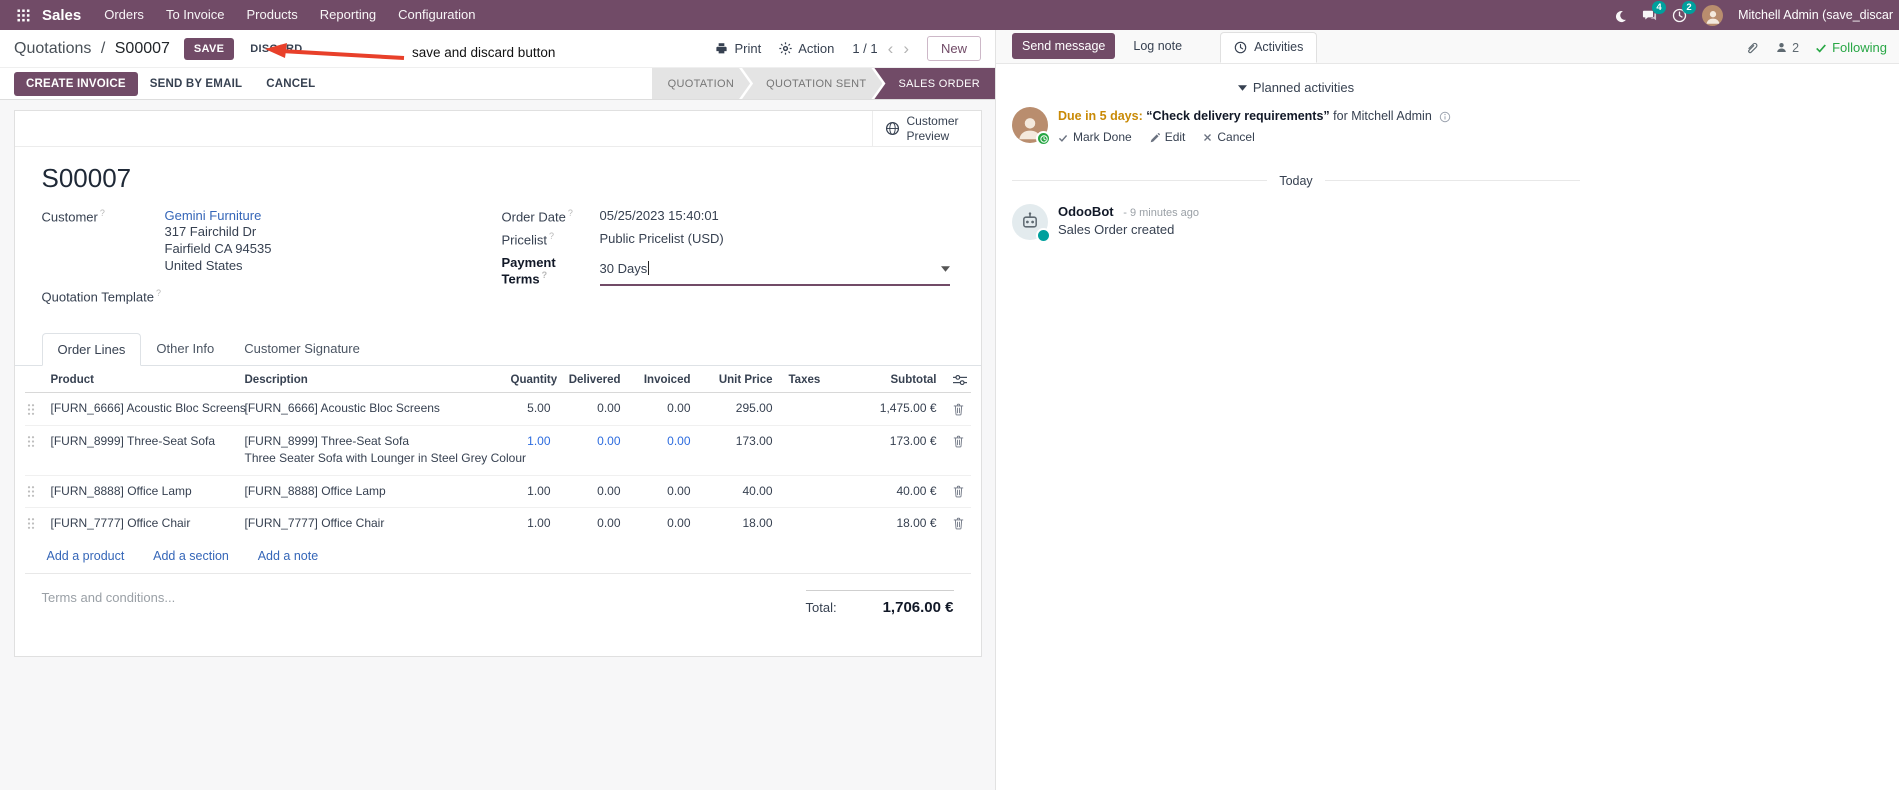 The width and height of the screenshot is (1899, 790). Describe the element at coordinates (739, 450) in the screenshot. I see `unit-price-cell: 173.00` at that location.